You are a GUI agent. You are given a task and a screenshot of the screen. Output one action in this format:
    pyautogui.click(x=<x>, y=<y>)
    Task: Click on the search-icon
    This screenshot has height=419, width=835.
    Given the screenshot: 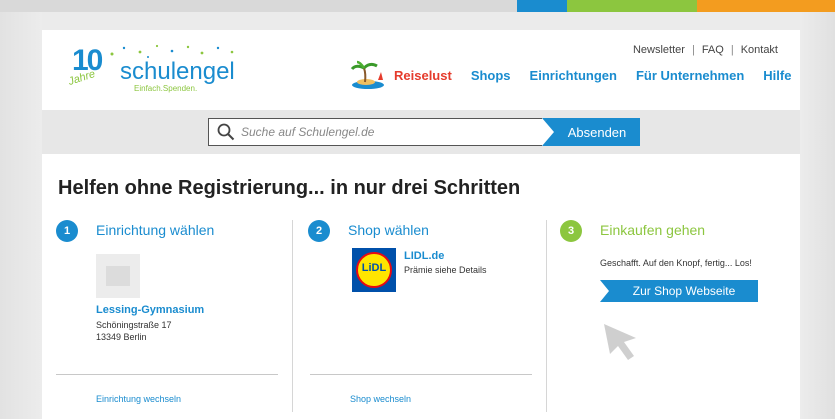 What is the action you would take?
    pyautogui.click(x=226, y=132)
    